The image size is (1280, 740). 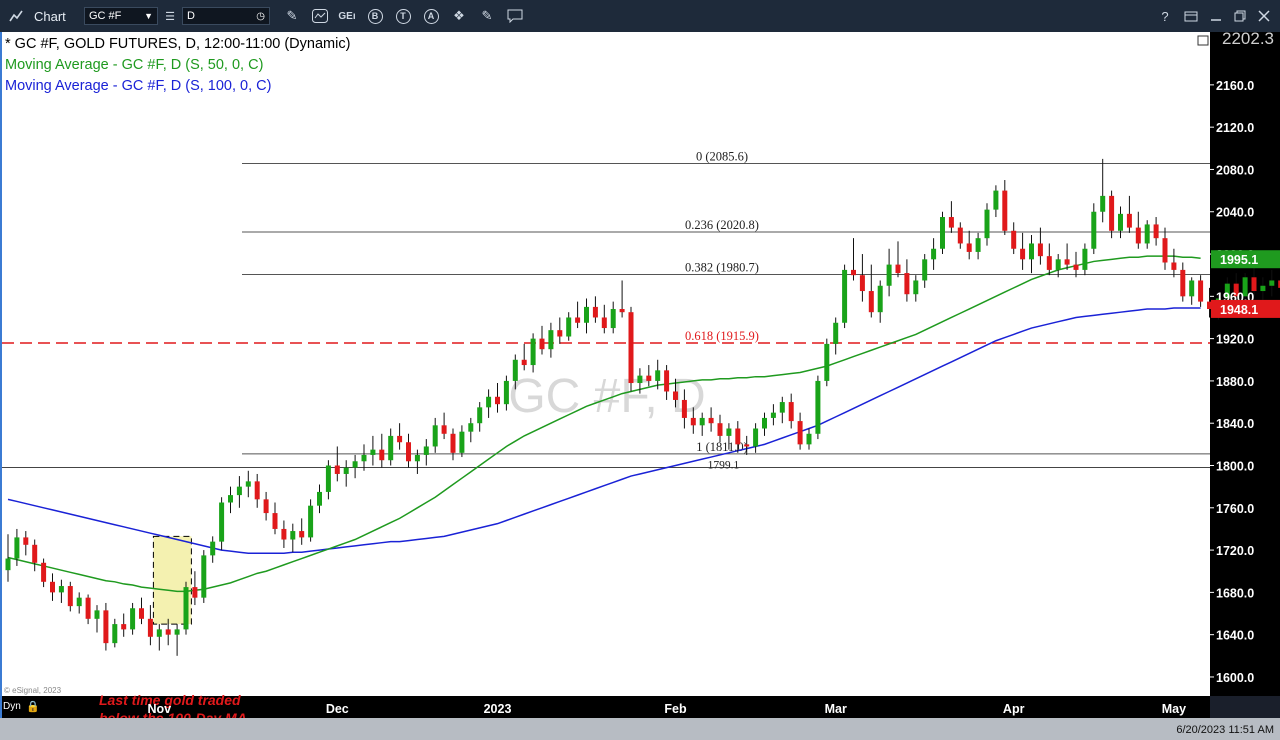 I want to click on dyn-label: Dyn, so click(x=12, y=706).